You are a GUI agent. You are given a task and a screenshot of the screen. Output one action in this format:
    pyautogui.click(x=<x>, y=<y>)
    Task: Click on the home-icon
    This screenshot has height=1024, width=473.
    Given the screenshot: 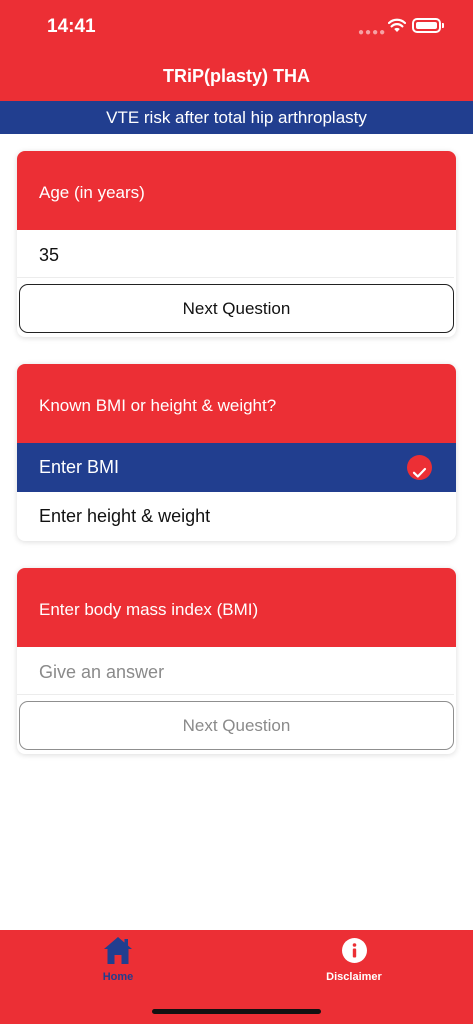 What is the action you would take?
    pyautogui.click(x=118, y=950)
    